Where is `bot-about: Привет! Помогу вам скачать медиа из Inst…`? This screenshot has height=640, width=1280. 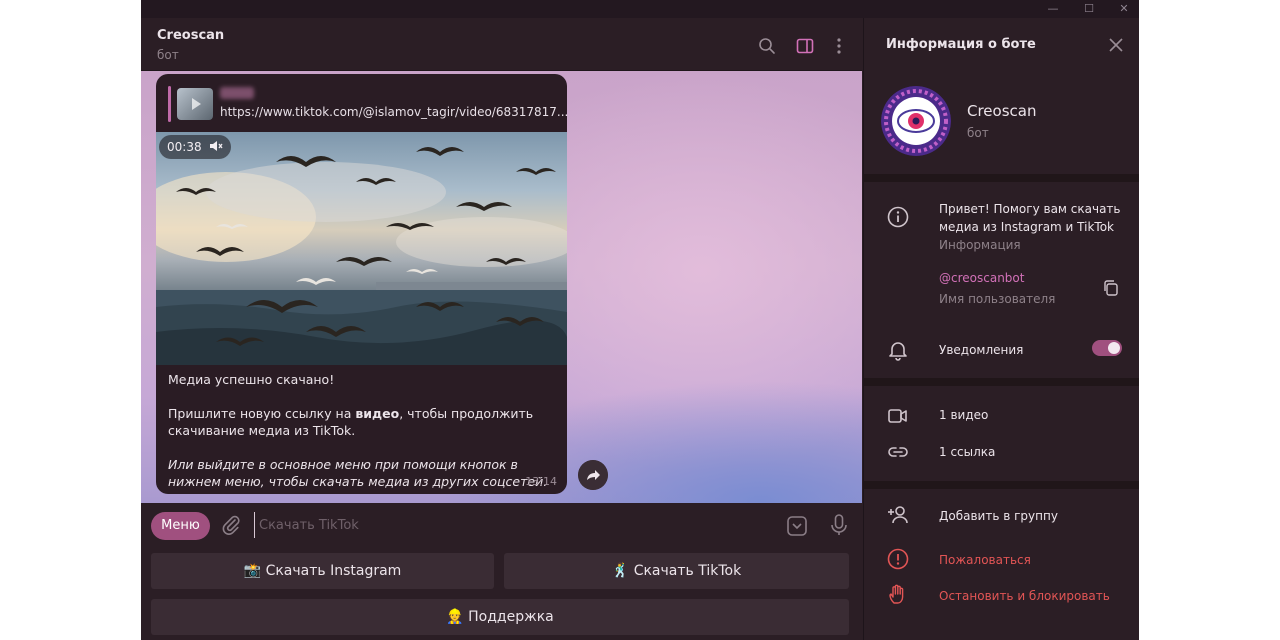 bot-about: Привет! Помогу вам скачать медиа из Inst… is located at coordinates (1030, 218).